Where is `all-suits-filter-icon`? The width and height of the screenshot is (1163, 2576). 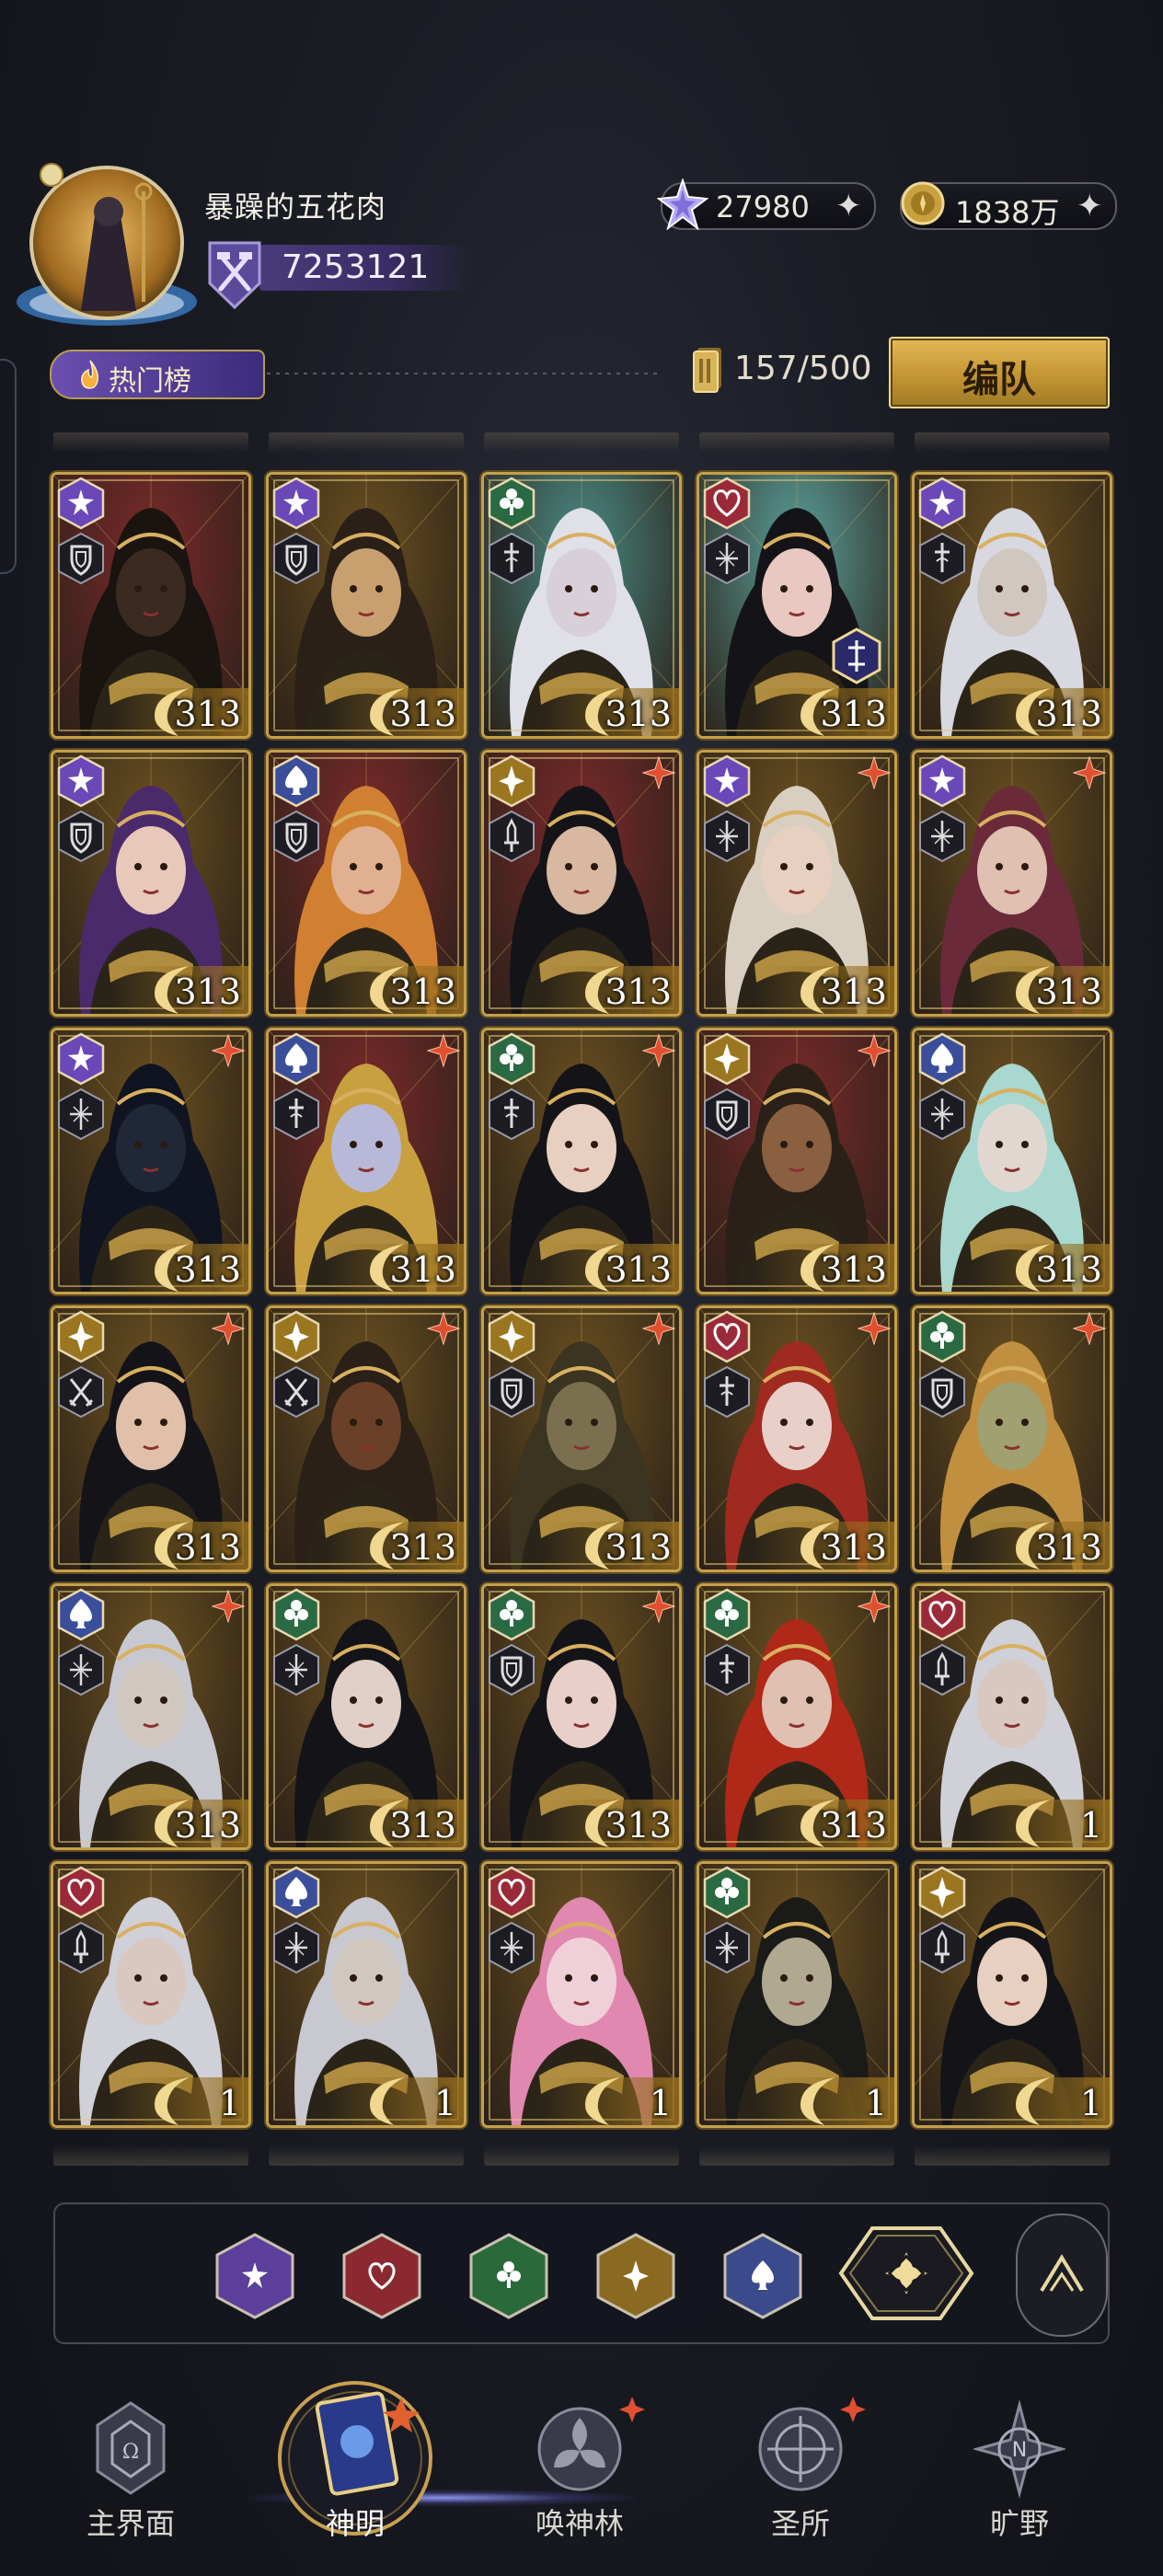
all-suits-filter-icon is located at coordinates (906, 2273).